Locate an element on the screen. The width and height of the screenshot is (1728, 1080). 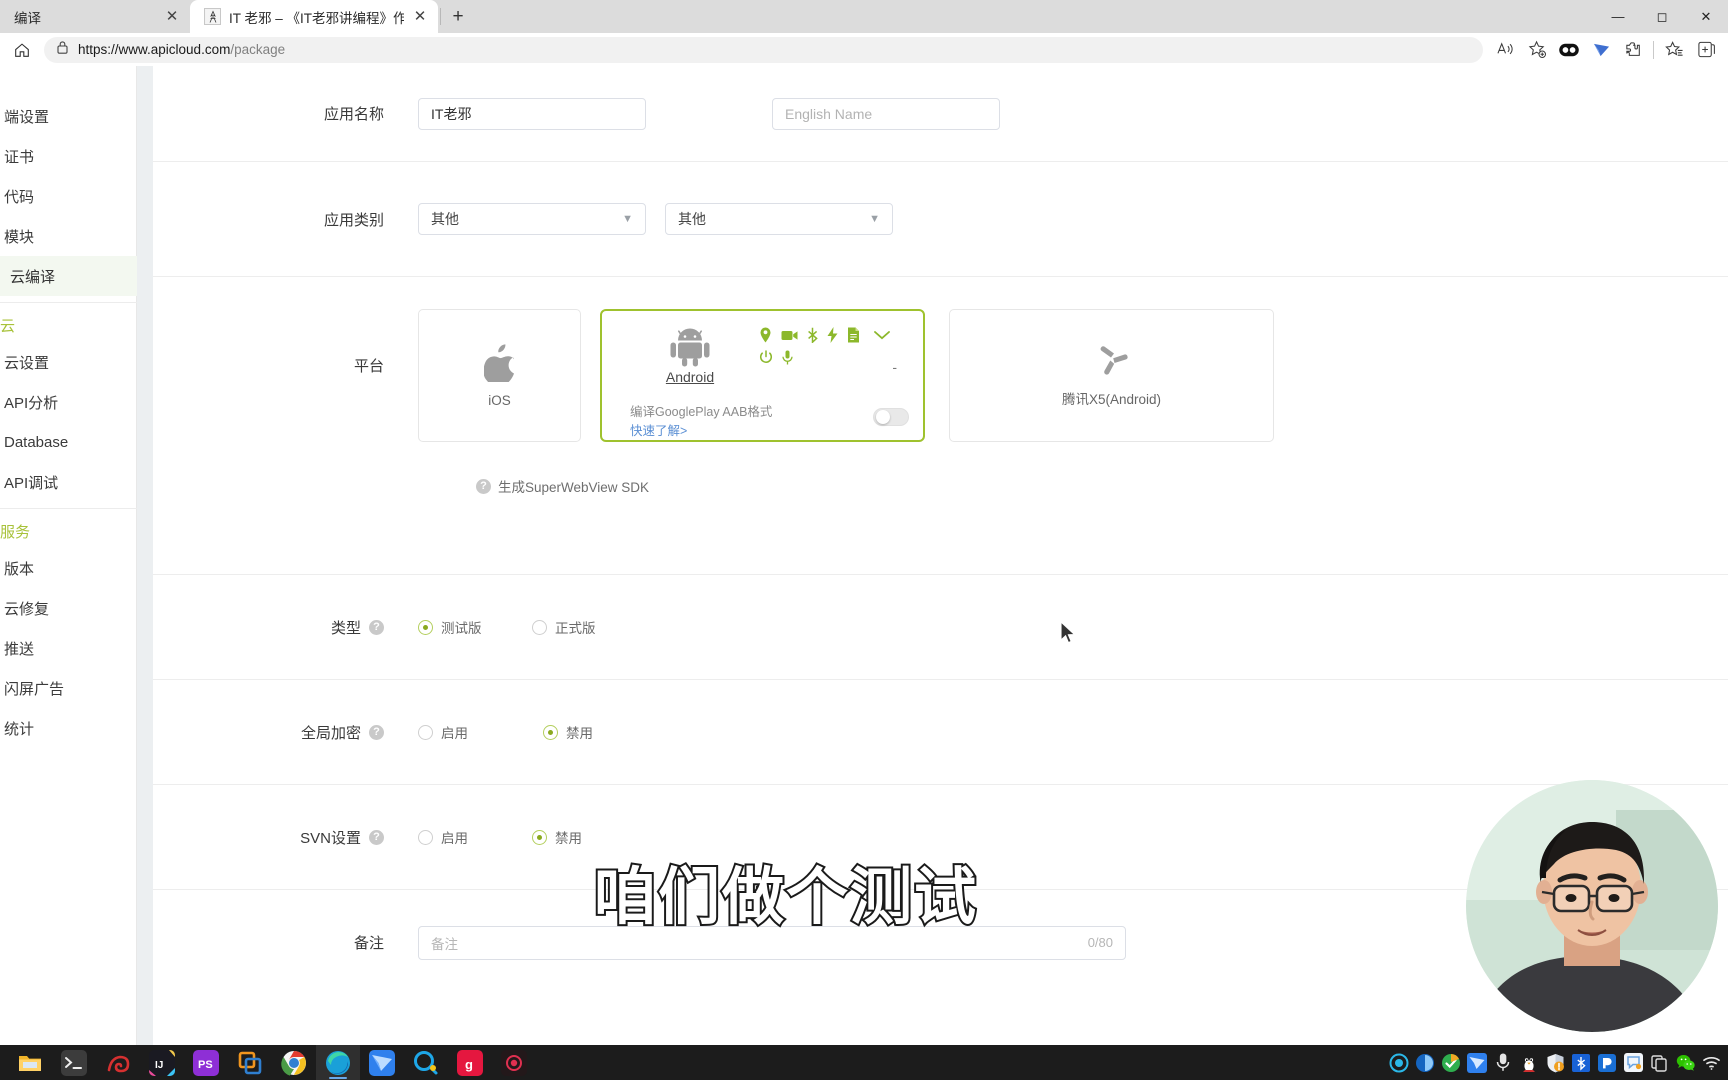
app-name-label: 应用名称 is located at coordinates (285, 113).